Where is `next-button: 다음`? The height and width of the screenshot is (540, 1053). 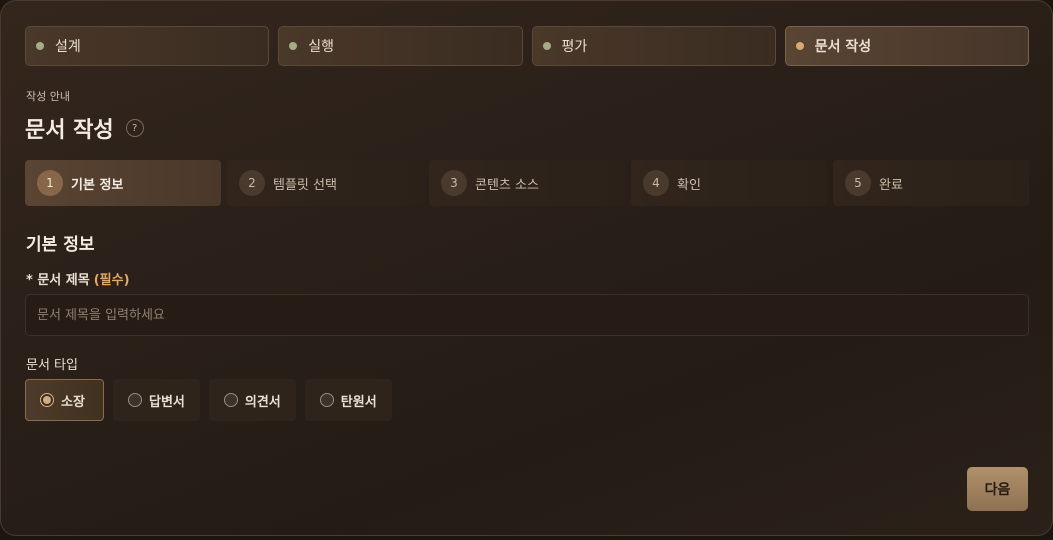
next-button: 다음 is located at coordinates (997, 489).